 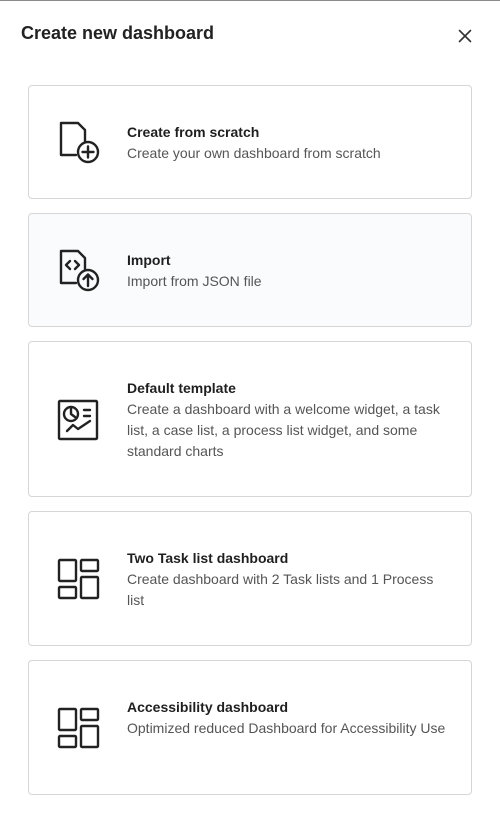 What do you see at coordinates (254, 153) in the screenshot?
I see `option-description: Create your own dashboard from scratch` at bounding box center [254, 153].